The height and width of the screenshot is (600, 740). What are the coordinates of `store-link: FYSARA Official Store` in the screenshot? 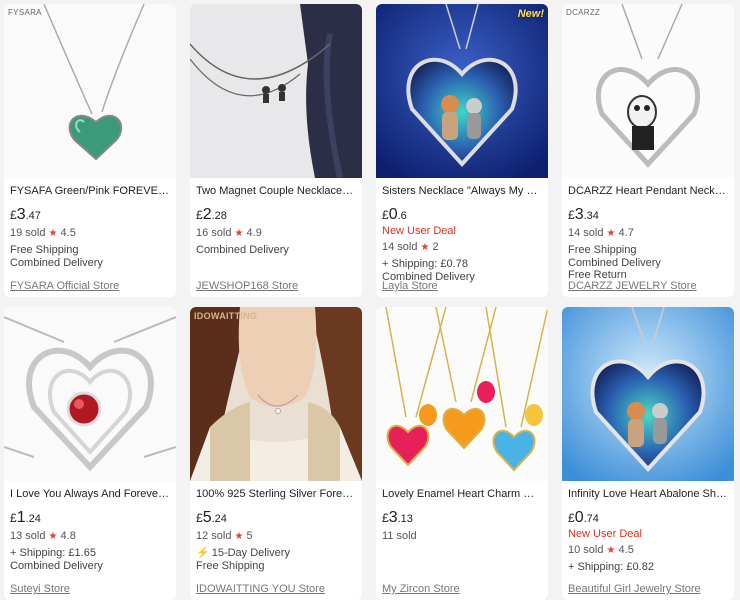 It's located at (64, 286).